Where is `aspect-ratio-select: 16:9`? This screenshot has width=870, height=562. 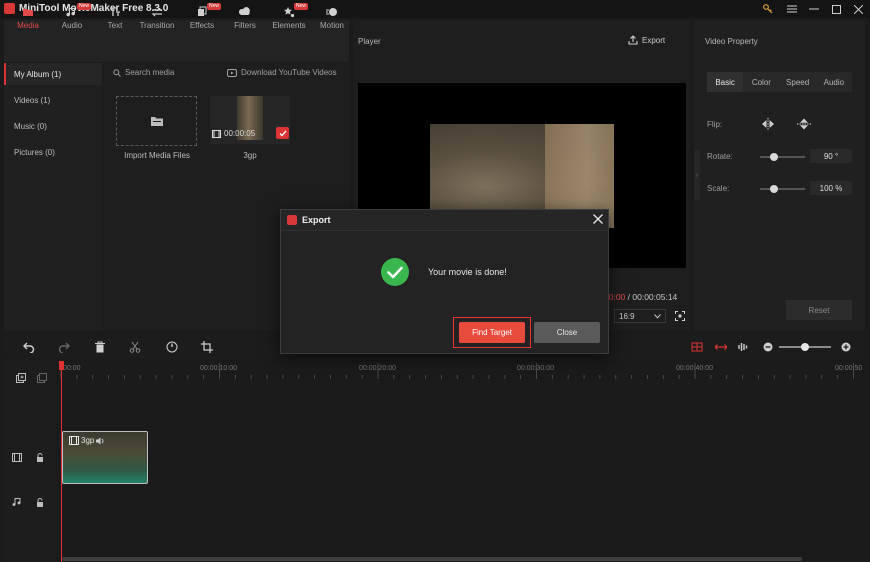 aspect-ratio-select: 16:9 is located at coordinates (640, 316).